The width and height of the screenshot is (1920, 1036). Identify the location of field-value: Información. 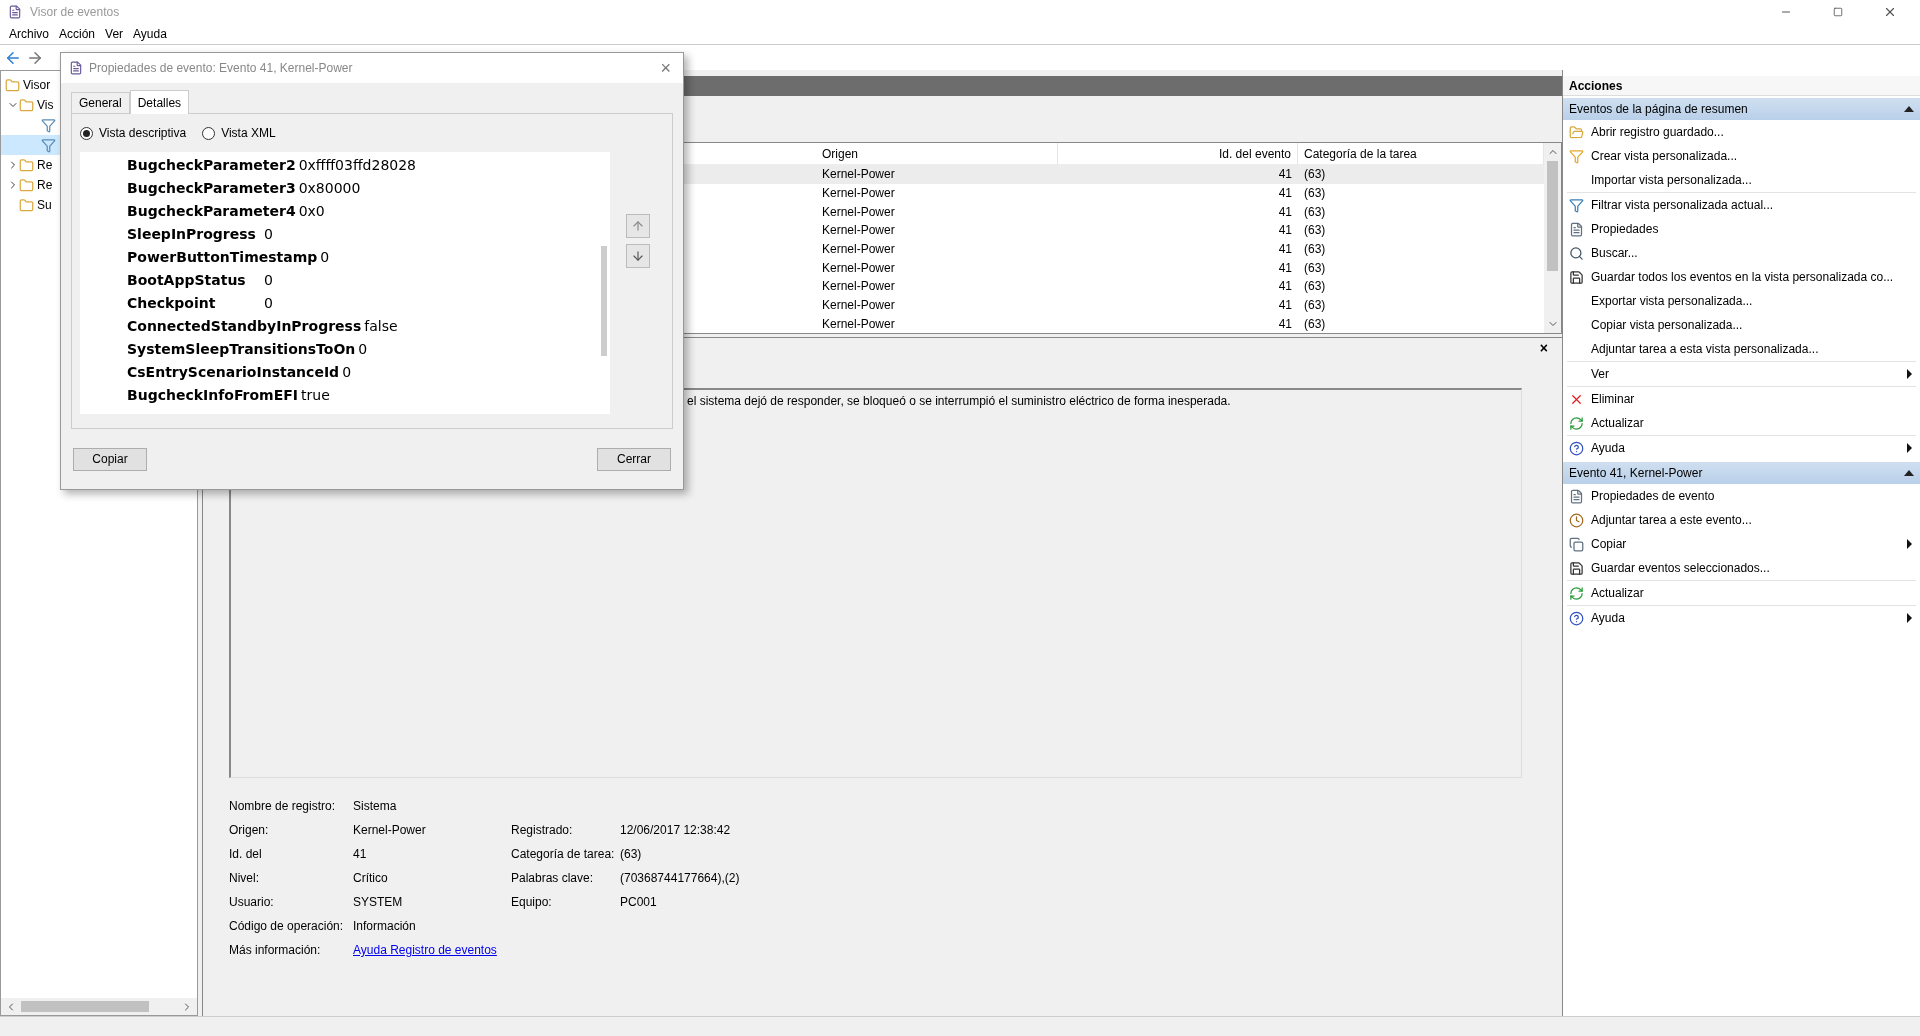
(384, 926).